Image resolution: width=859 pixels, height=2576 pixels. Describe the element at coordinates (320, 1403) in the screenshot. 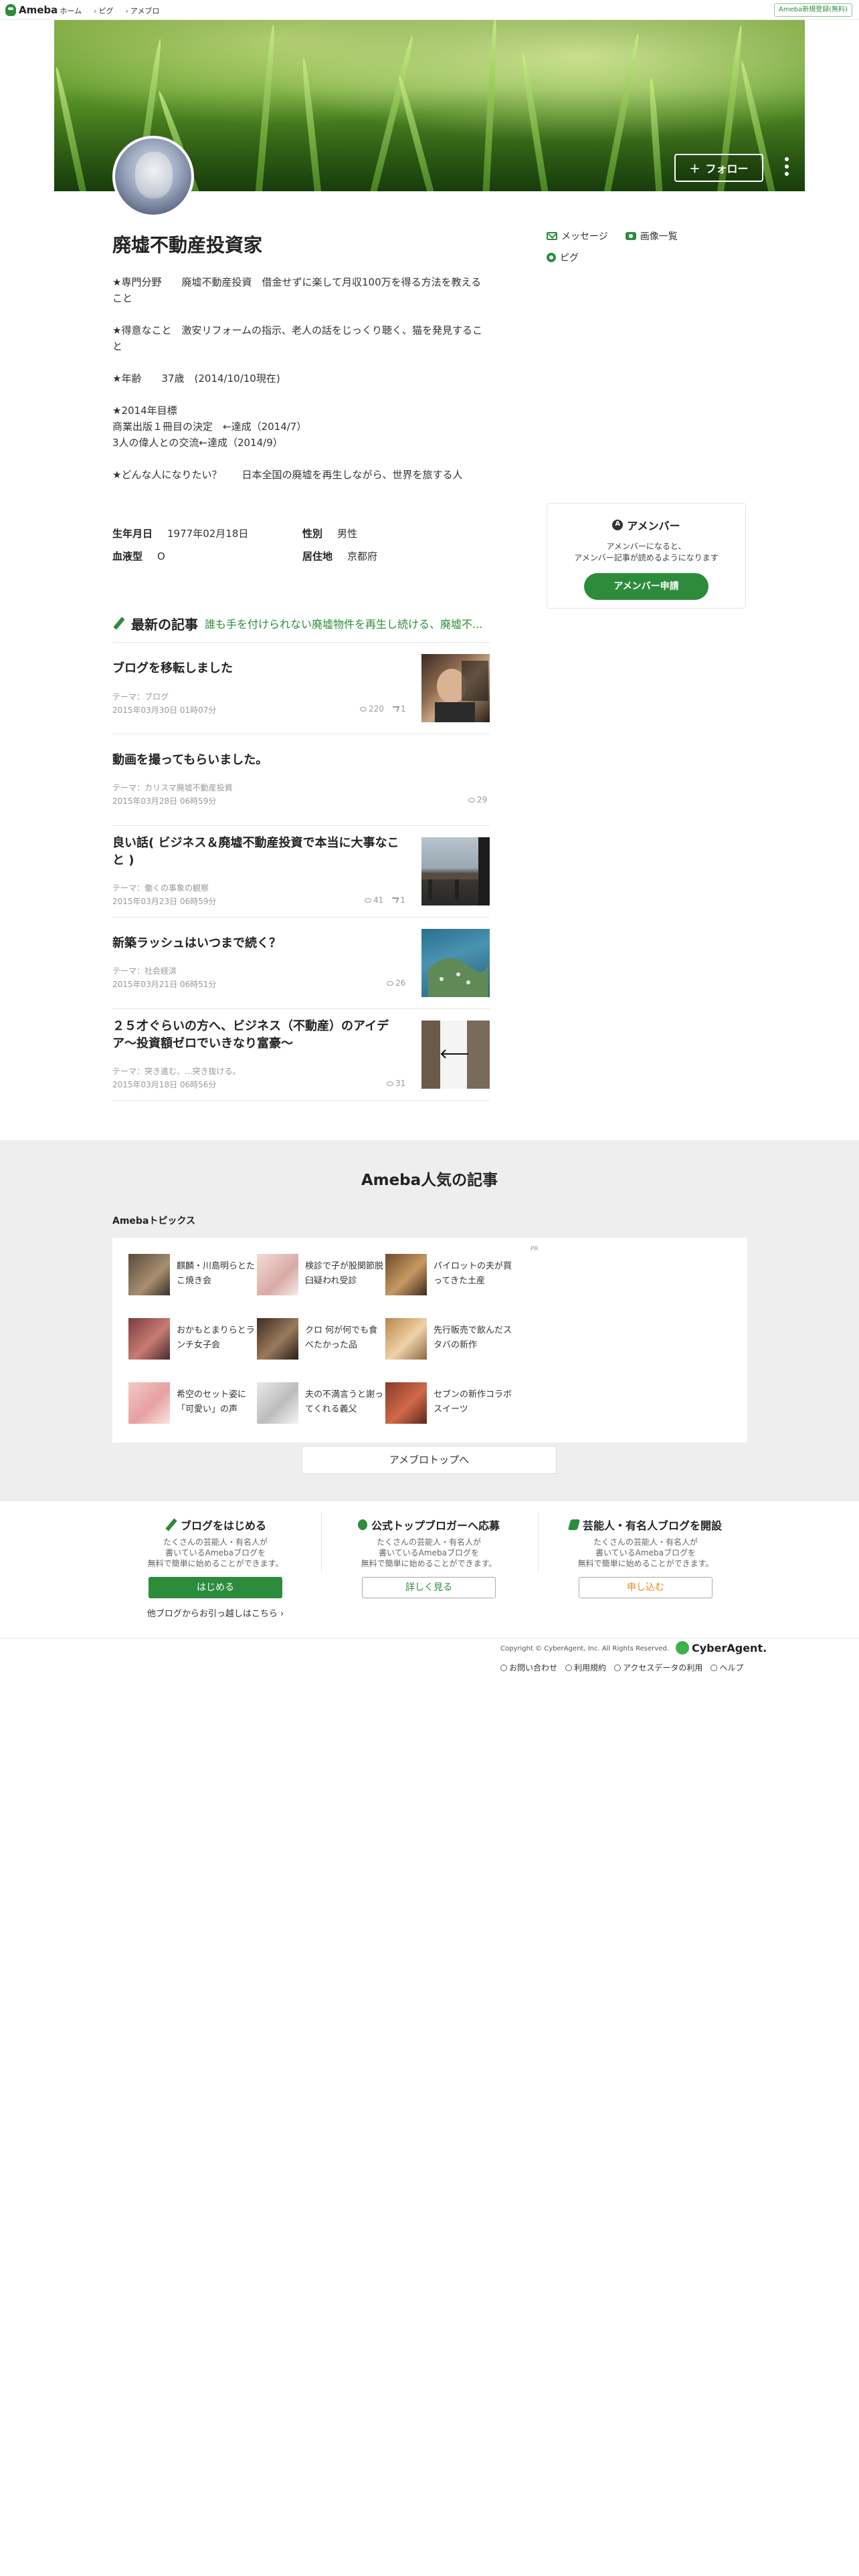

I see `topic-item: 夫の不満言うと謝ってくれる義父` at that location.